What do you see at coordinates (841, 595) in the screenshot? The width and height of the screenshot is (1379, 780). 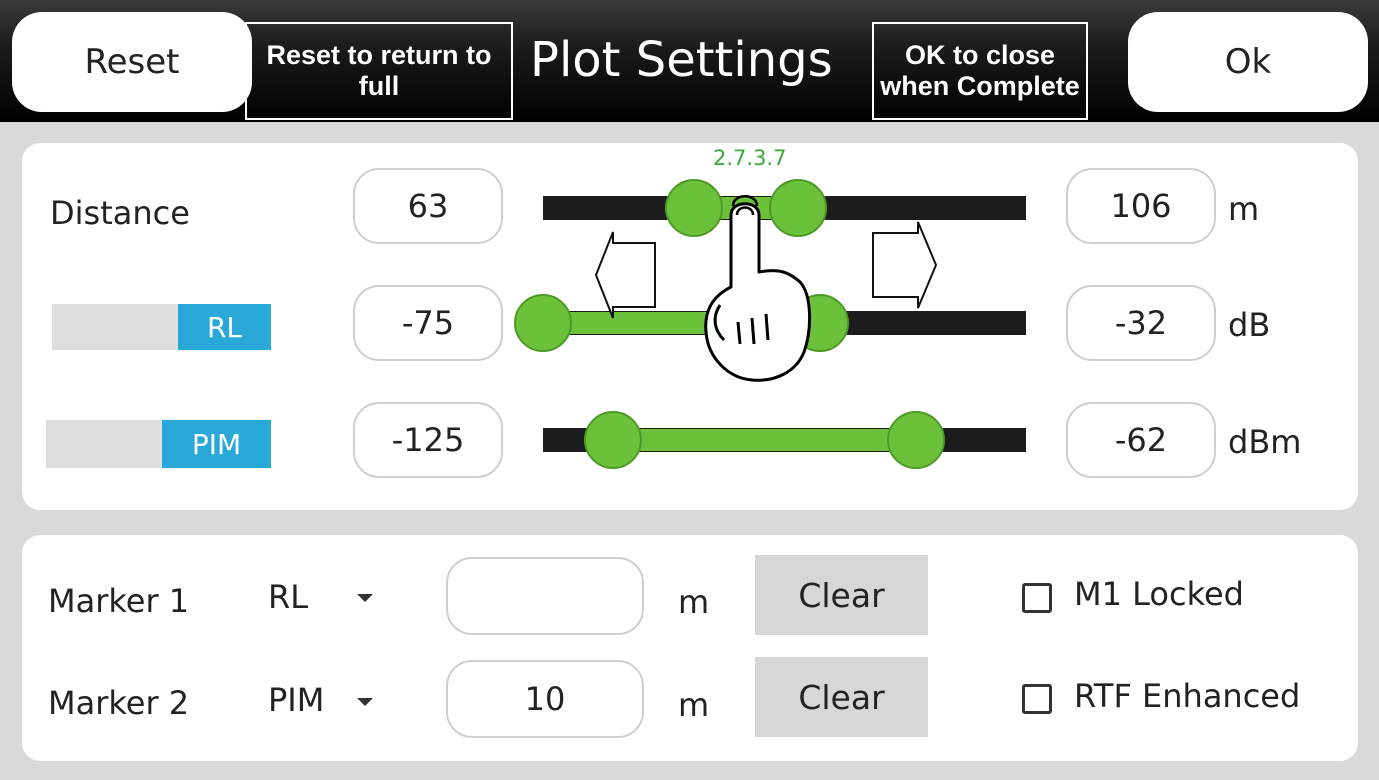 I see `marker-1-clear-button: Clear` at bounding box center [841, 595].